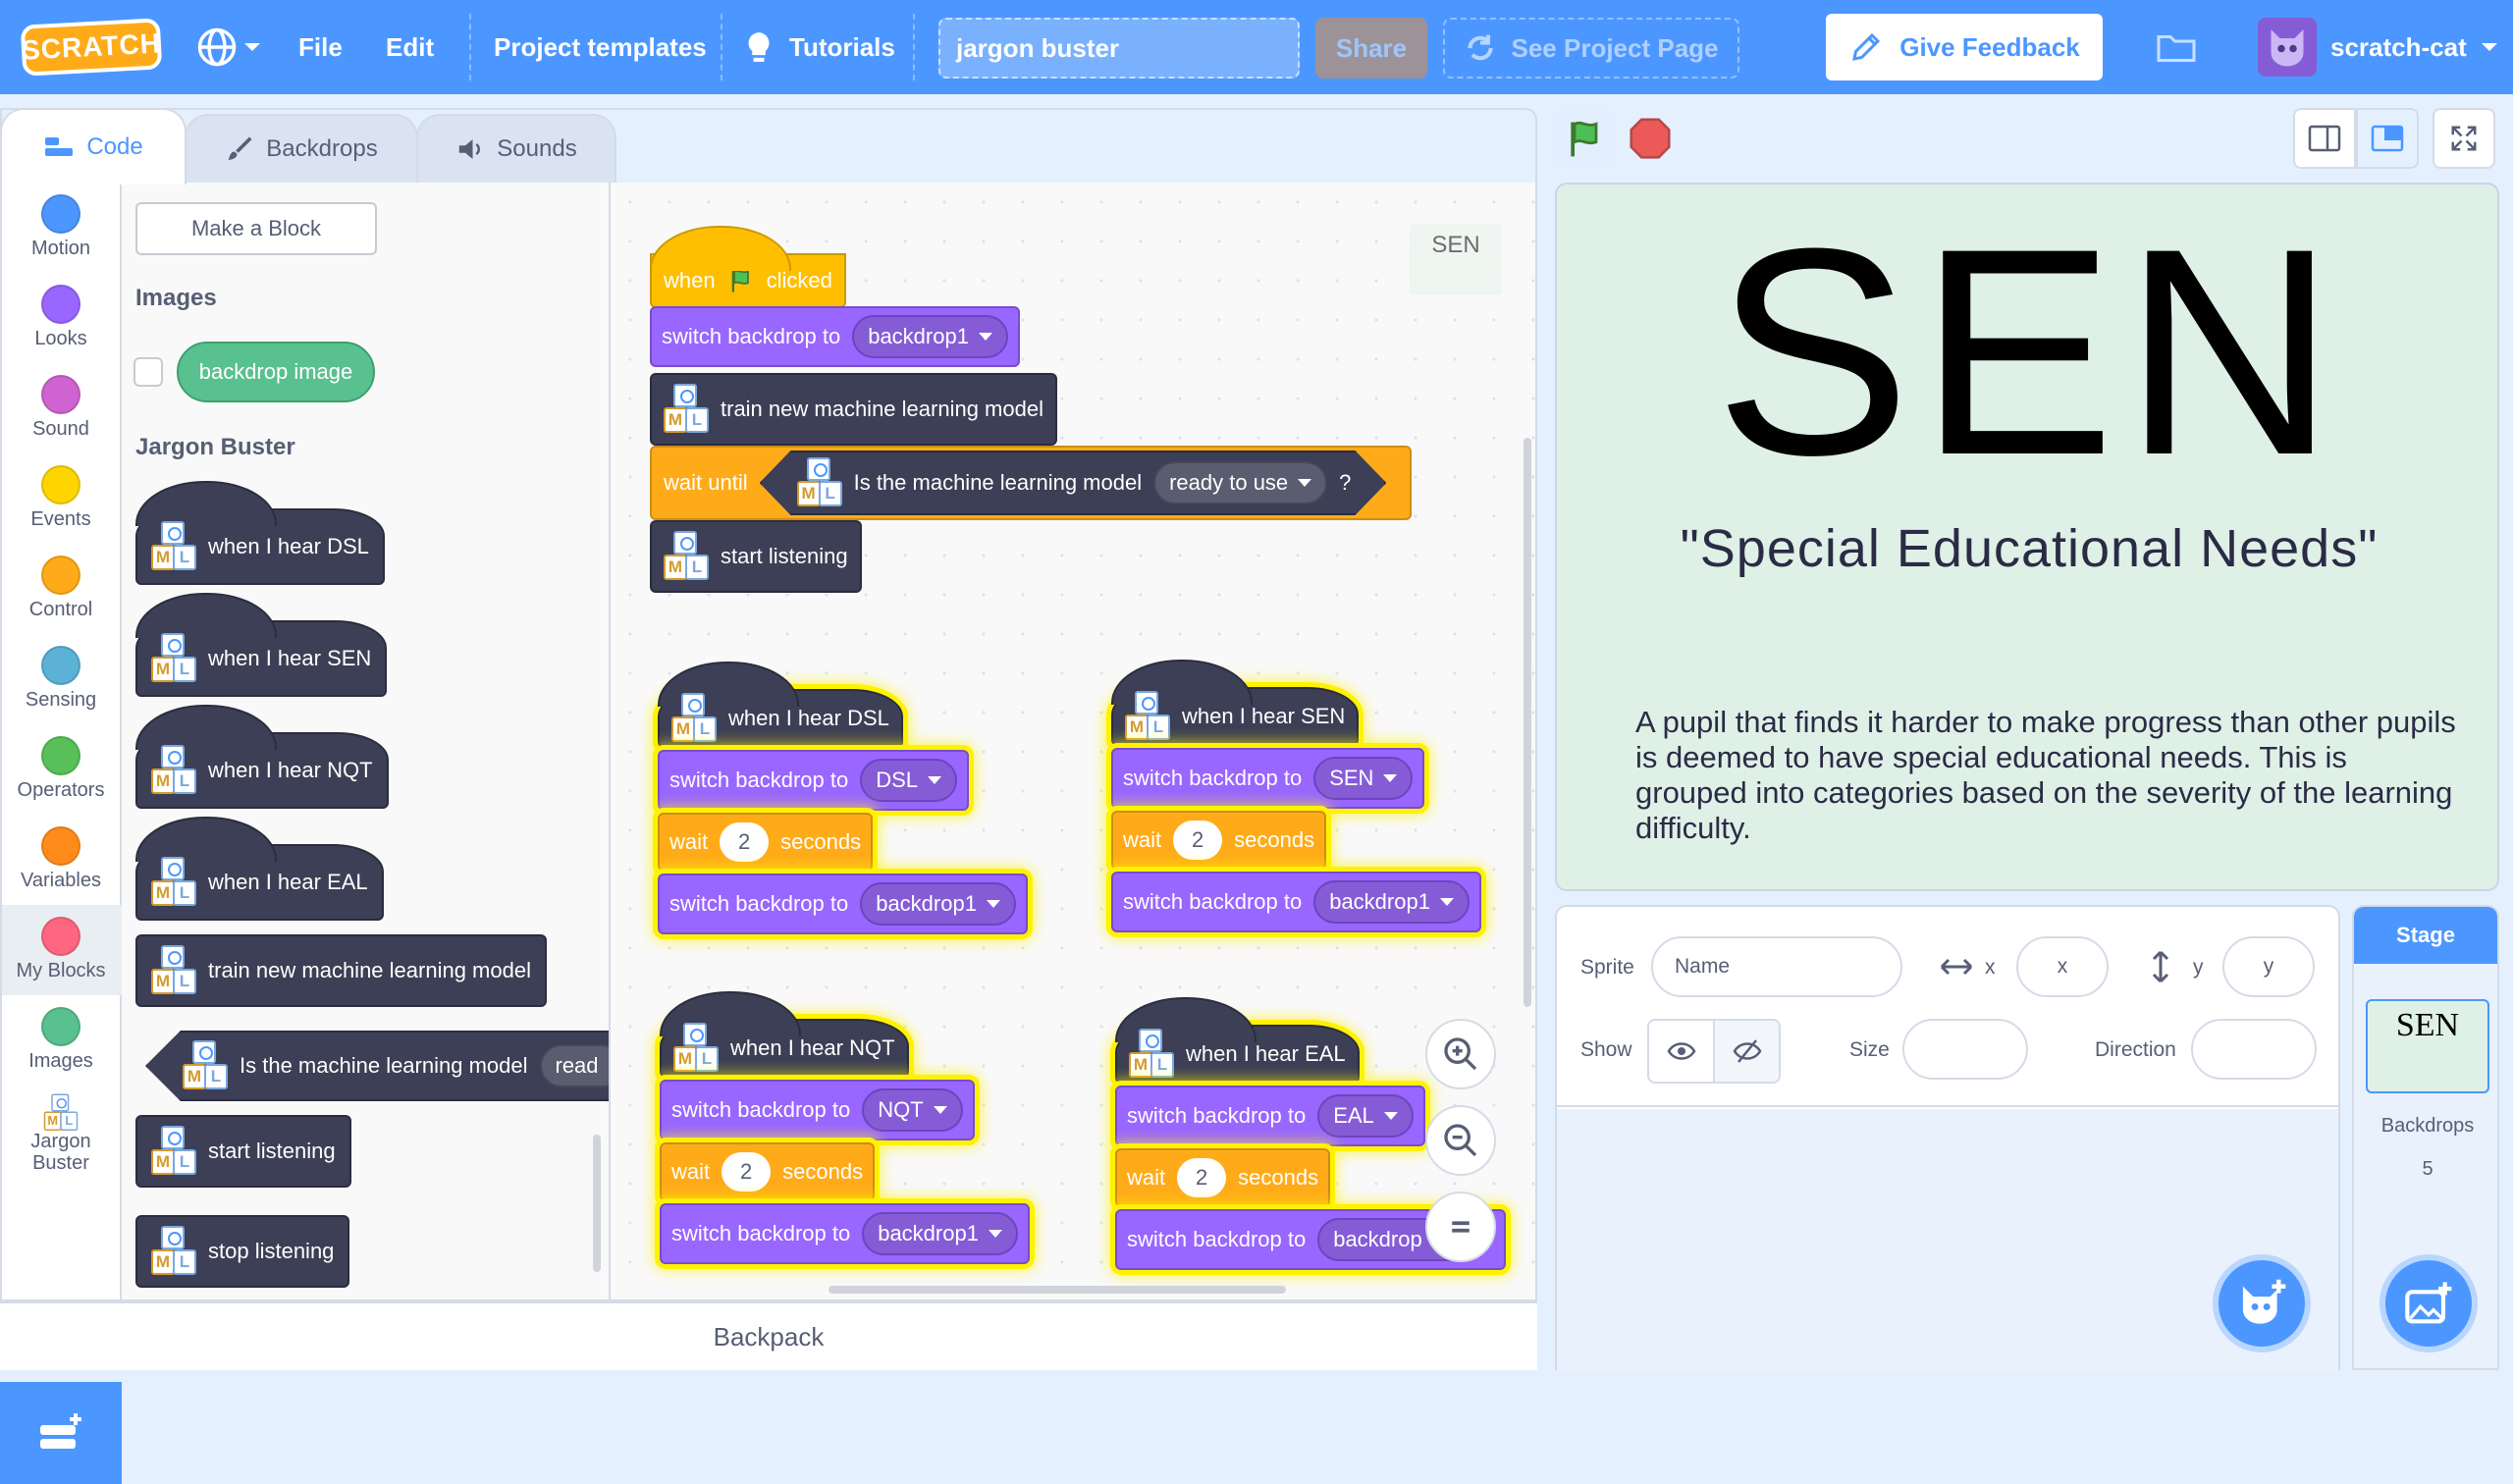 This screenshot has height=1484, width=2513. I want to click on stop-button, so click(1651, 138).